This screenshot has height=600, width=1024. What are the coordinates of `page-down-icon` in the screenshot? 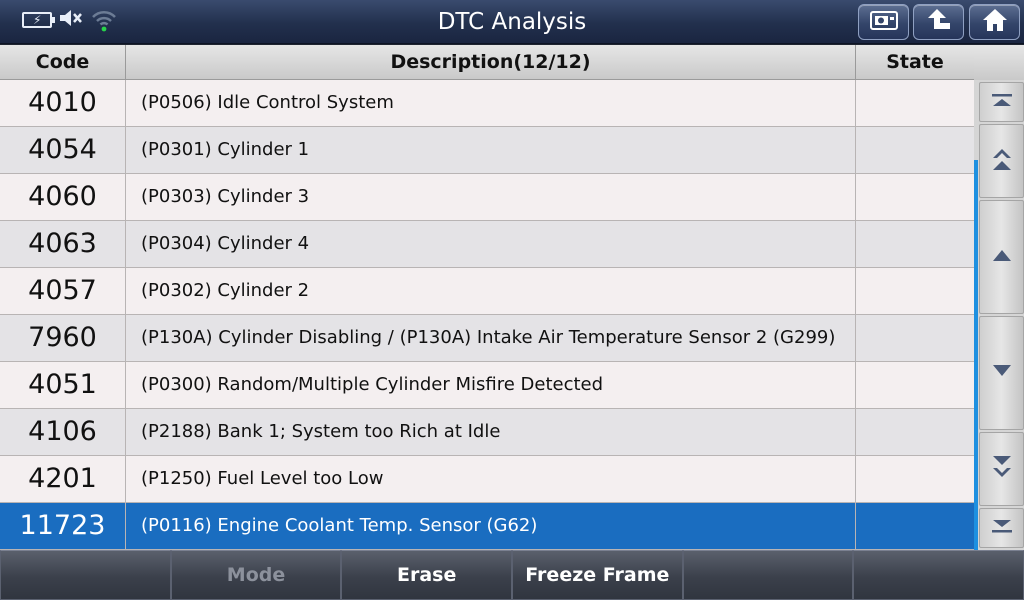 It's located at (1002, 469).